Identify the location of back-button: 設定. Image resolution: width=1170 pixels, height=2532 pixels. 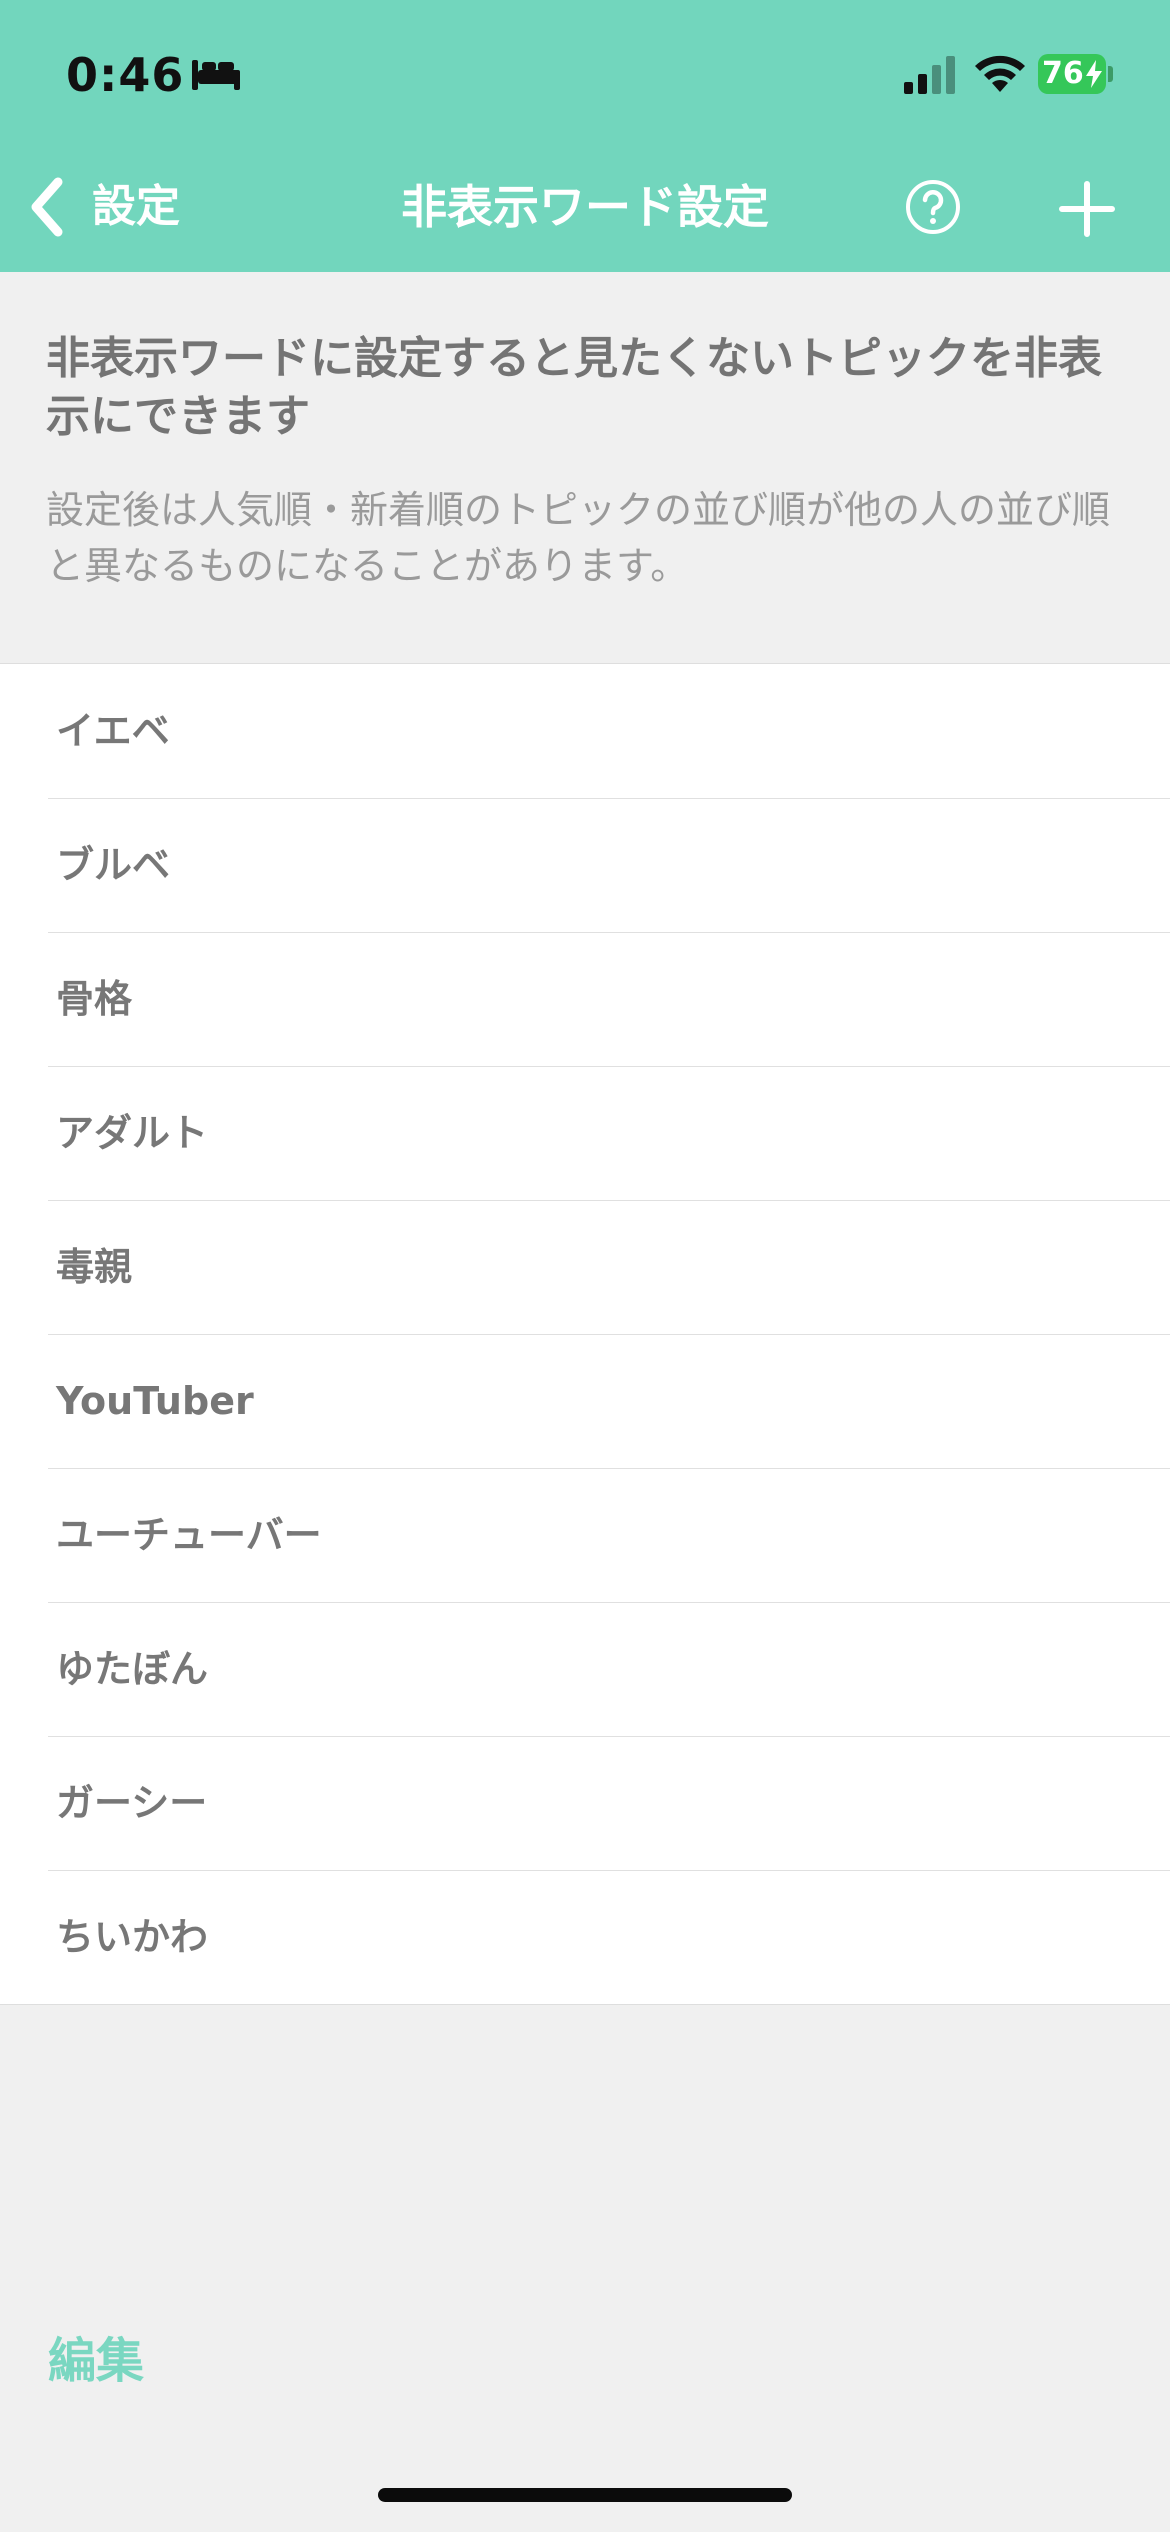
(112, 207).